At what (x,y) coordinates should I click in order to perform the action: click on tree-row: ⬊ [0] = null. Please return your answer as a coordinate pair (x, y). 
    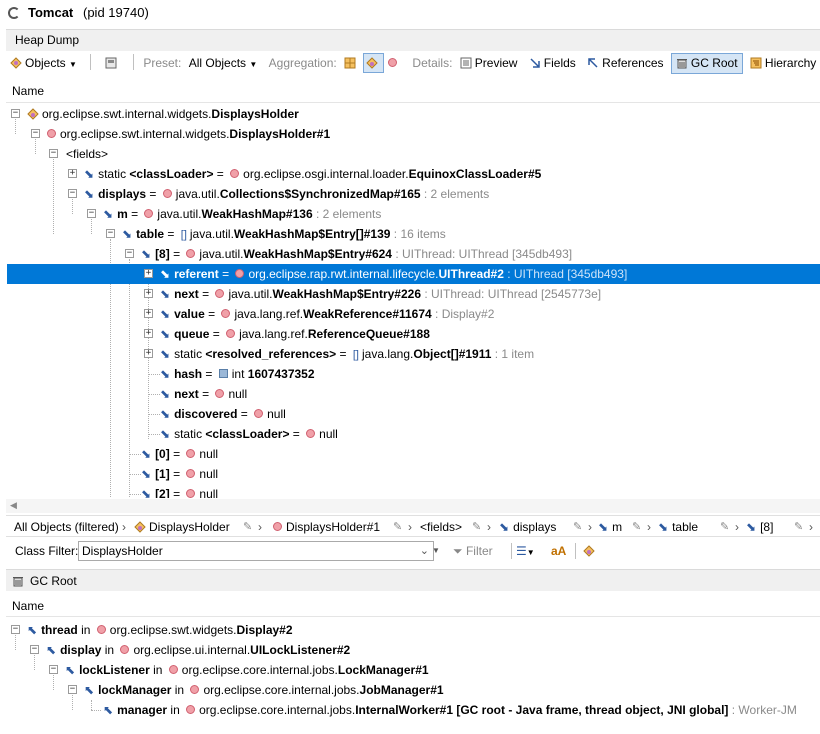
    Looking at the image, I should click on (410, 454).